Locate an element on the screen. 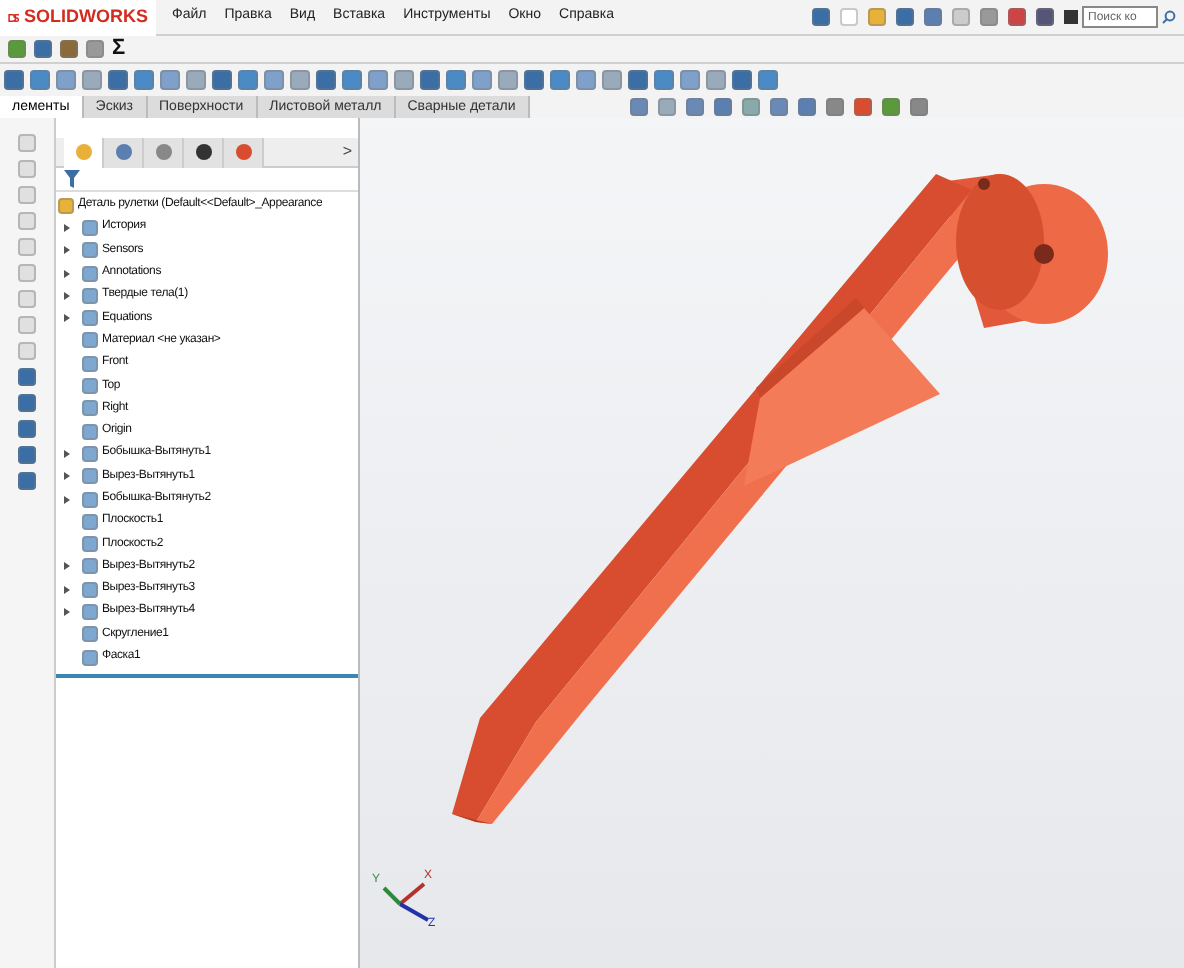 This screenshot has height=968, width=1184. search-icon is located at coordinates (1169, 17).